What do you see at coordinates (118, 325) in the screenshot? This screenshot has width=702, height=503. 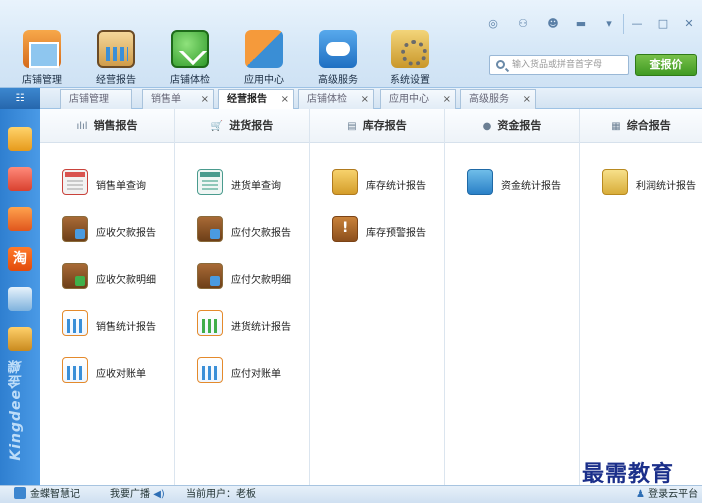 I see `report-item: 销售统计报告` at bounding box center [118, 325].